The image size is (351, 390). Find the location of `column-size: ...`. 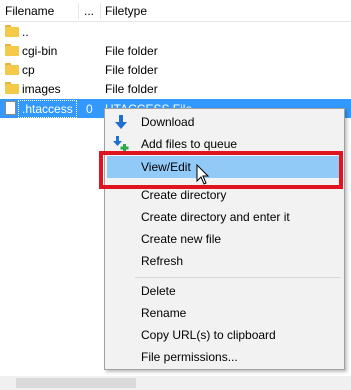

column-size: ... is located at coordinates (89, 11).